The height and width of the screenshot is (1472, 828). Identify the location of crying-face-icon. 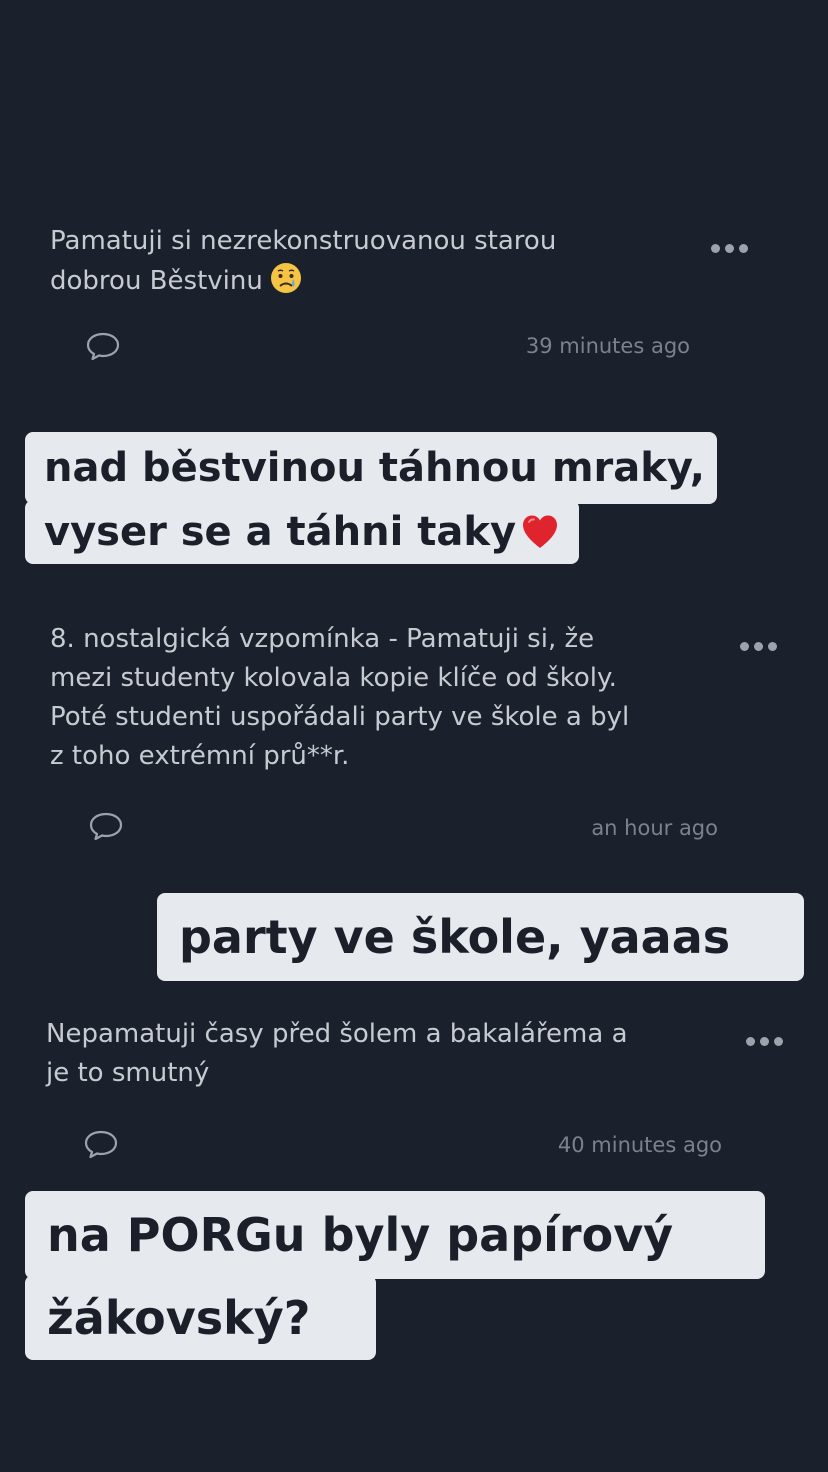
(285, 278).